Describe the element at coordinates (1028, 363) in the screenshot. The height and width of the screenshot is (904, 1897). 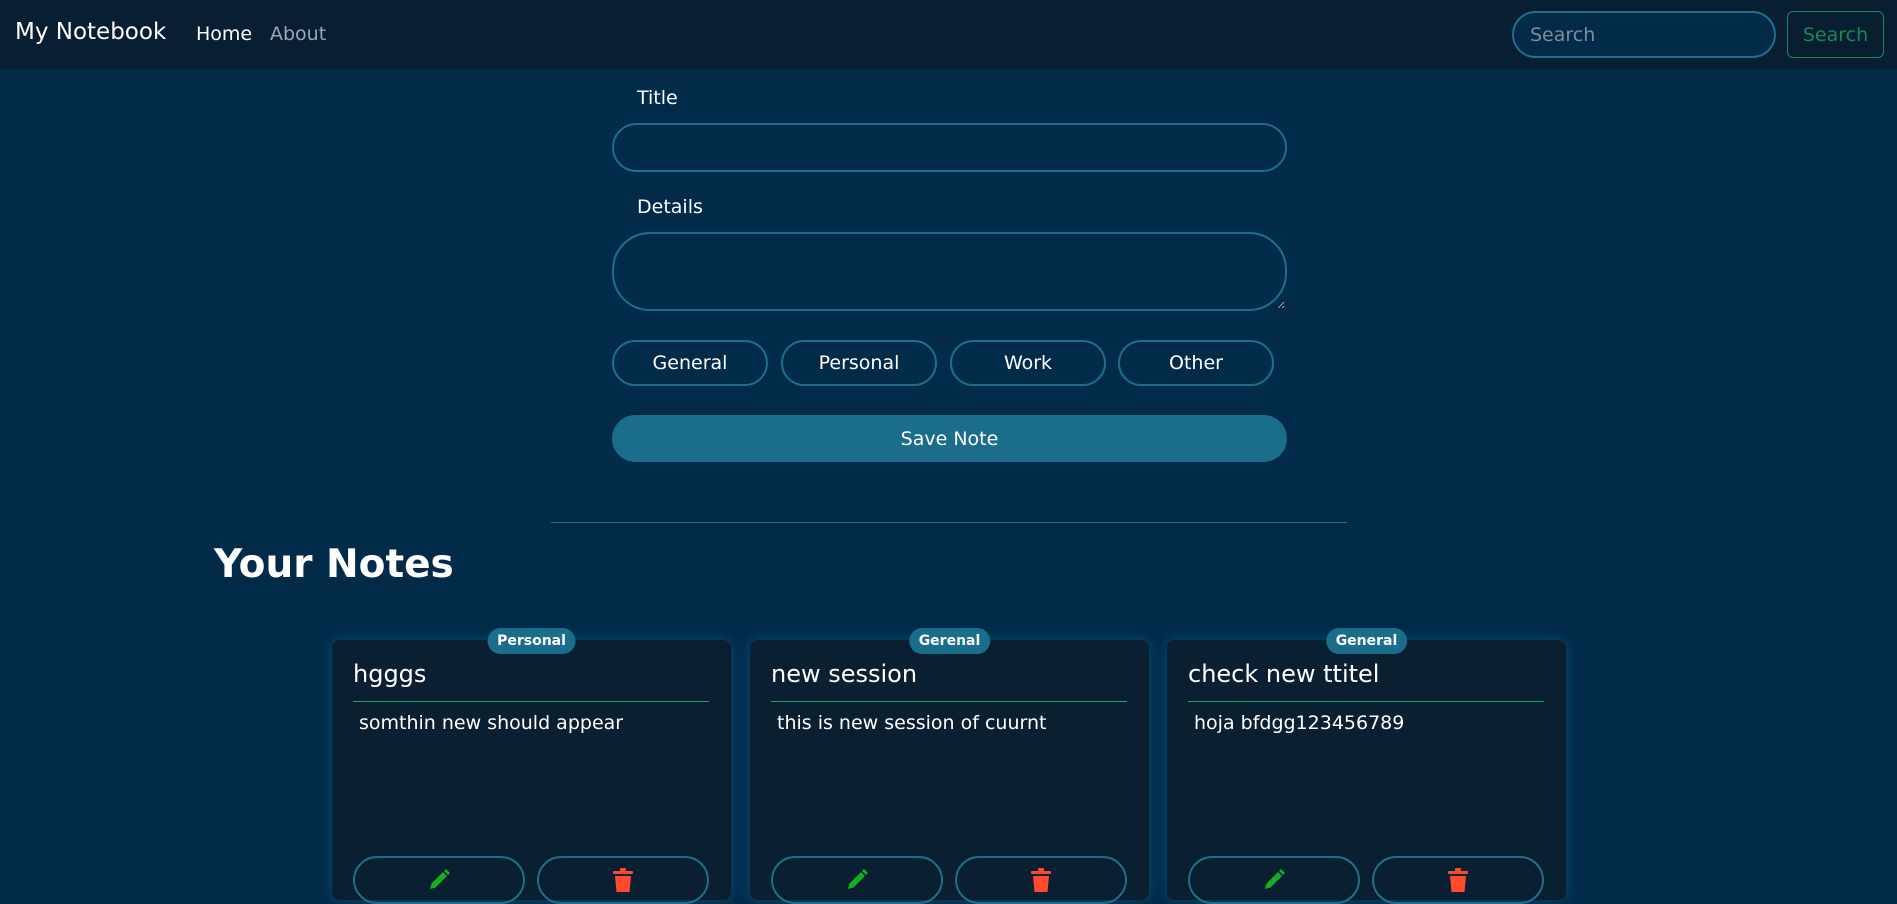
I see `category-work-button: Work` at that location.